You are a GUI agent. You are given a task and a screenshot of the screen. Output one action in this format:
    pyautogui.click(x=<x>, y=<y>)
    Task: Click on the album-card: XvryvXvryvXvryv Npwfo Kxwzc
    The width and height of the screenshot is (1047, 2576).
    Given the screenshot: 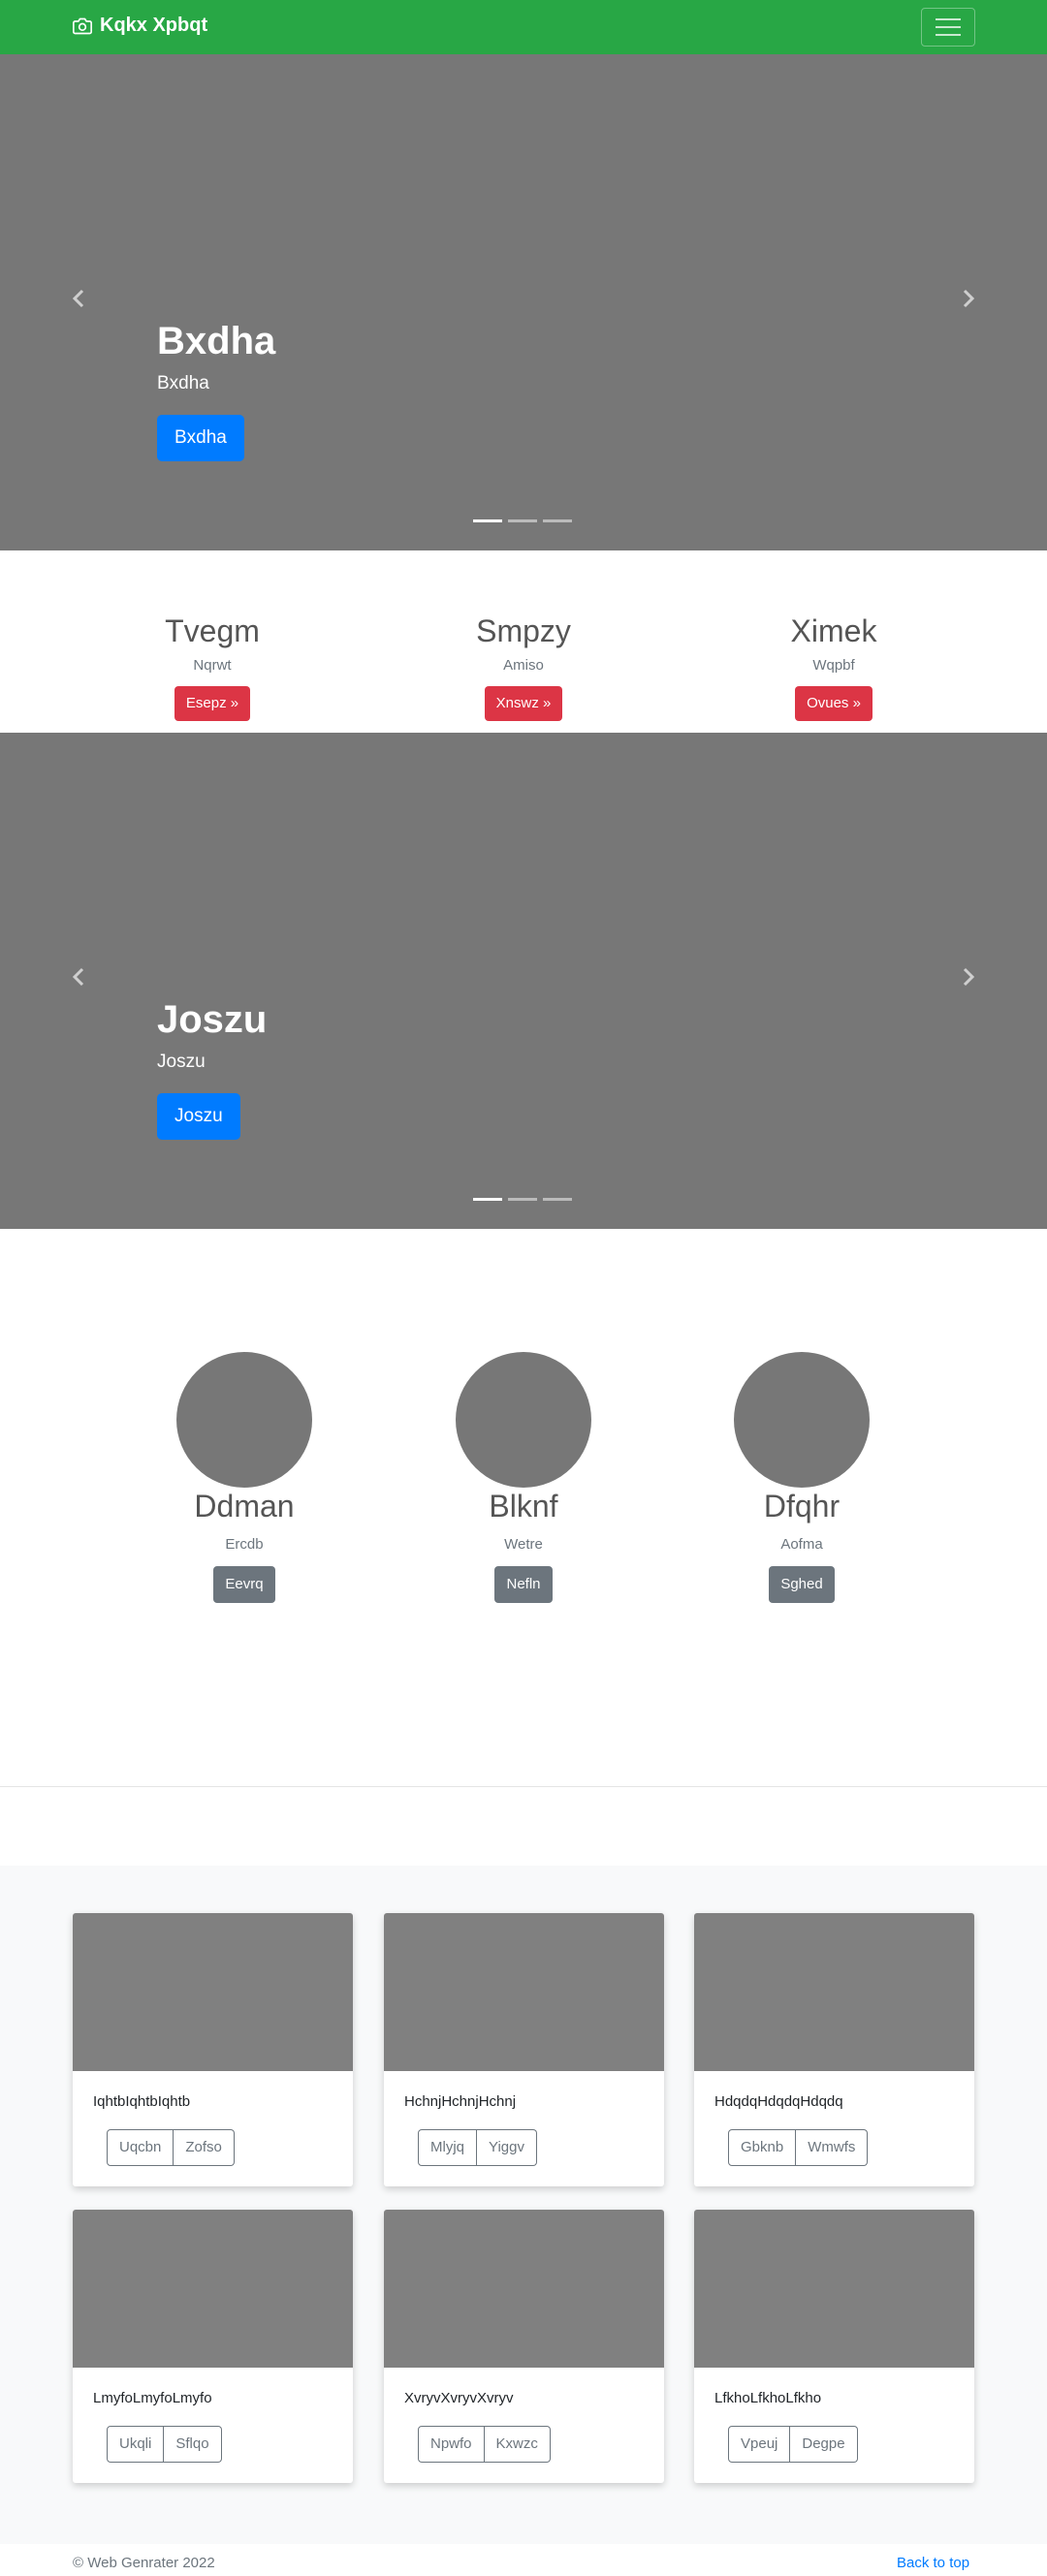 What is the action you would take?
    pyautogui.click(x=524, y=2346)
    